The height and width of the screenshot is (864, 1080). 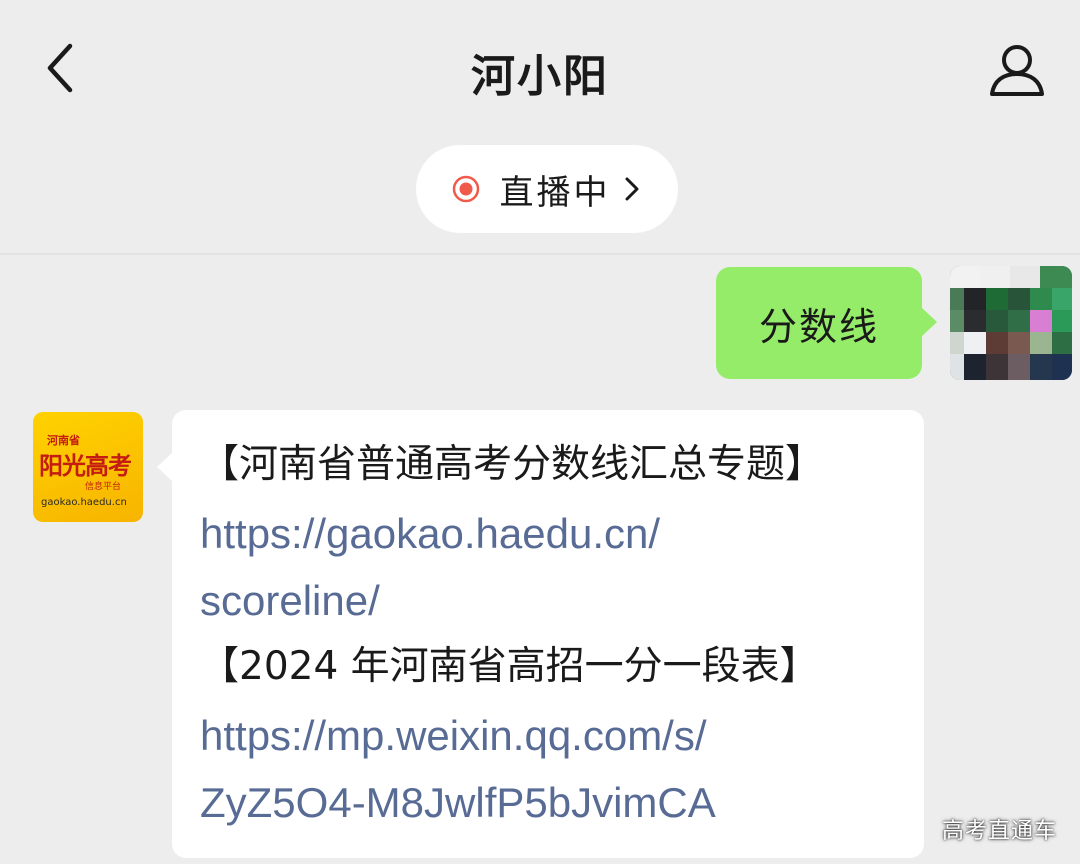 What do you see at coordinates (453, 735) in the screenshot?
I see `message-link-weixin-part1: https://mp.weixin.qq.com/s/` at bounding box center [453, 735].